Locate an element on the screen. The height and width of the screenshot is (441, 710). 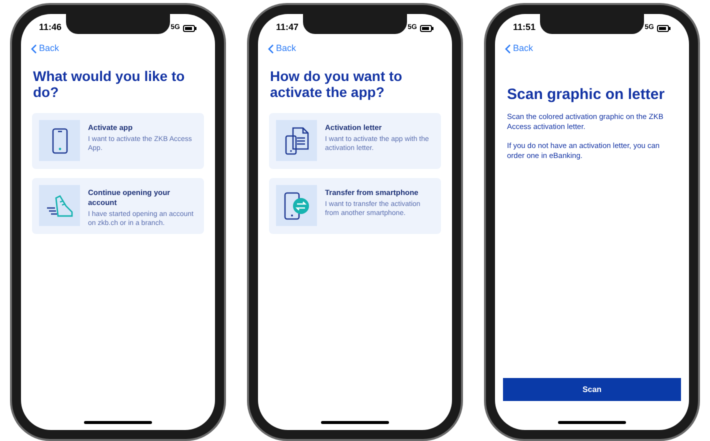
page-title: How do you want to activate the app? is located at coordinates (337, 85).